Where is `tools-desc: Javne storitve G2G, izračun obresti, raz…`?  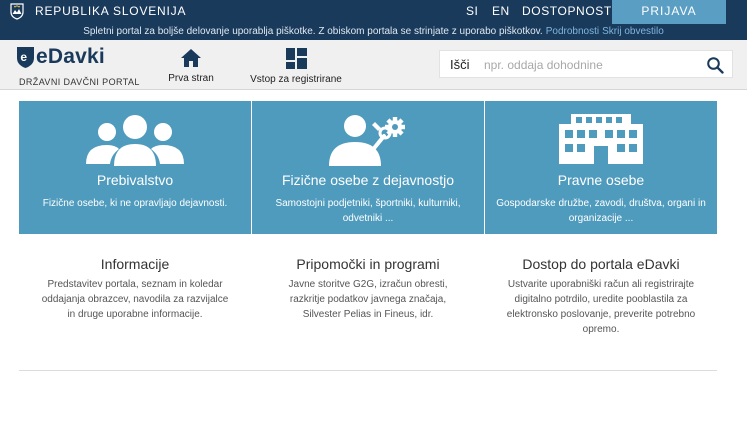
tools-desc: Javne storitve G2G, izračun obresti, raz… is located at coordinates (368, 299).